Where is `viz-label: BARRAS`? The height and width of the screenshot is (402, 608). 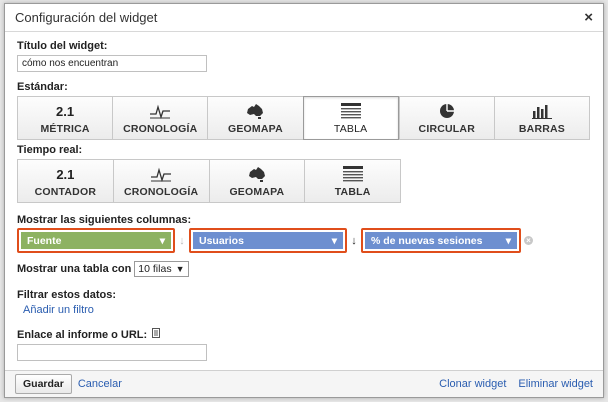 viz-label: BARRAS is located at coordinates (541, 129).